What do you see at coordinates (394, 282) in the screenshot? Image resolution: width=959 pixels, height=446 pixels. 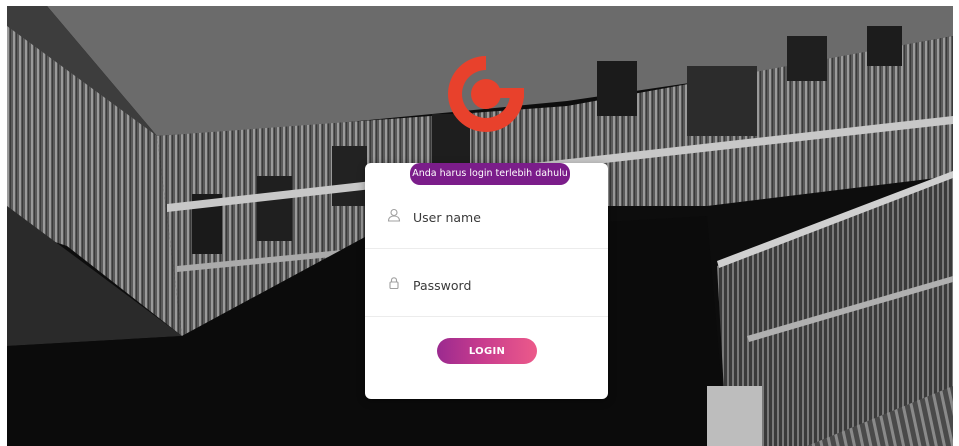 I see `lock-icon` at bounding box center [394, 282].